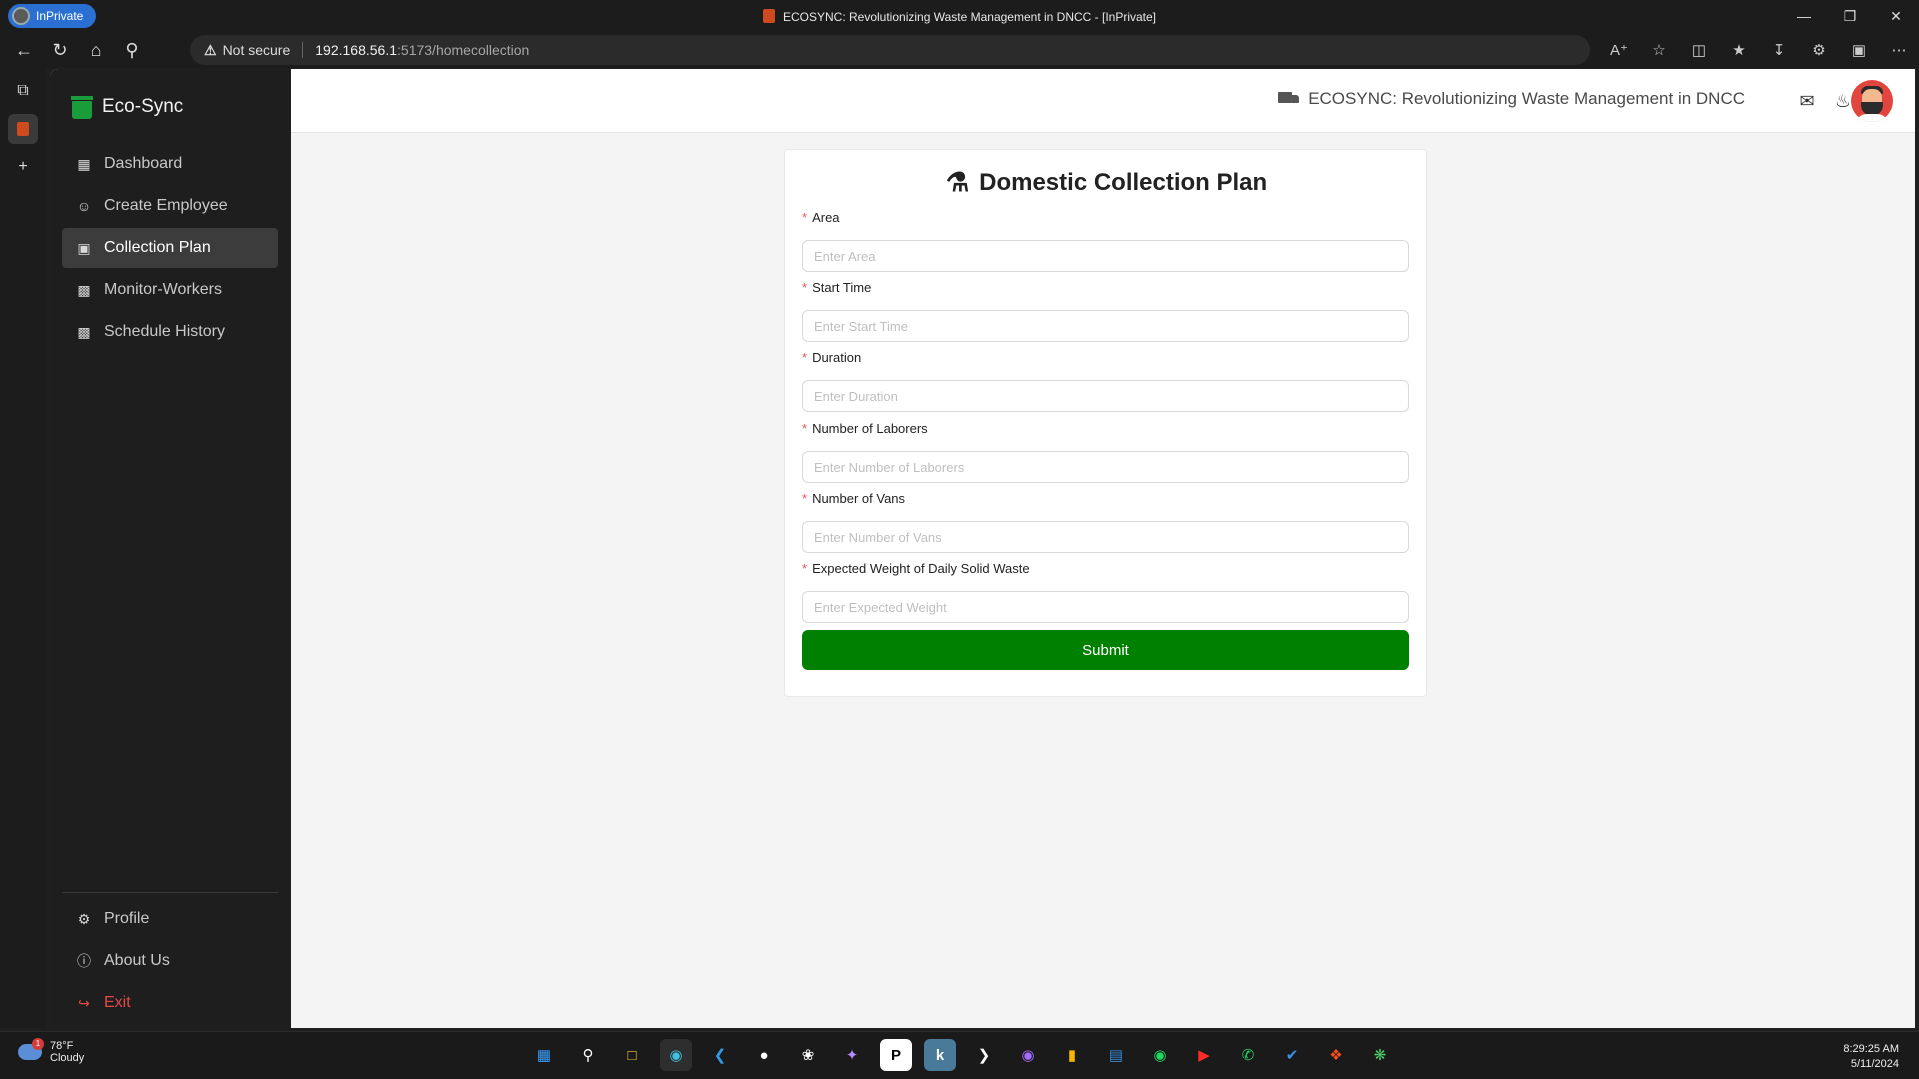 The image size is (1919, 1079). Describe the element at coordinates (170, 1003) in the screenshot. I see `sidebar-item-exit: ↪ Exit` at that location.